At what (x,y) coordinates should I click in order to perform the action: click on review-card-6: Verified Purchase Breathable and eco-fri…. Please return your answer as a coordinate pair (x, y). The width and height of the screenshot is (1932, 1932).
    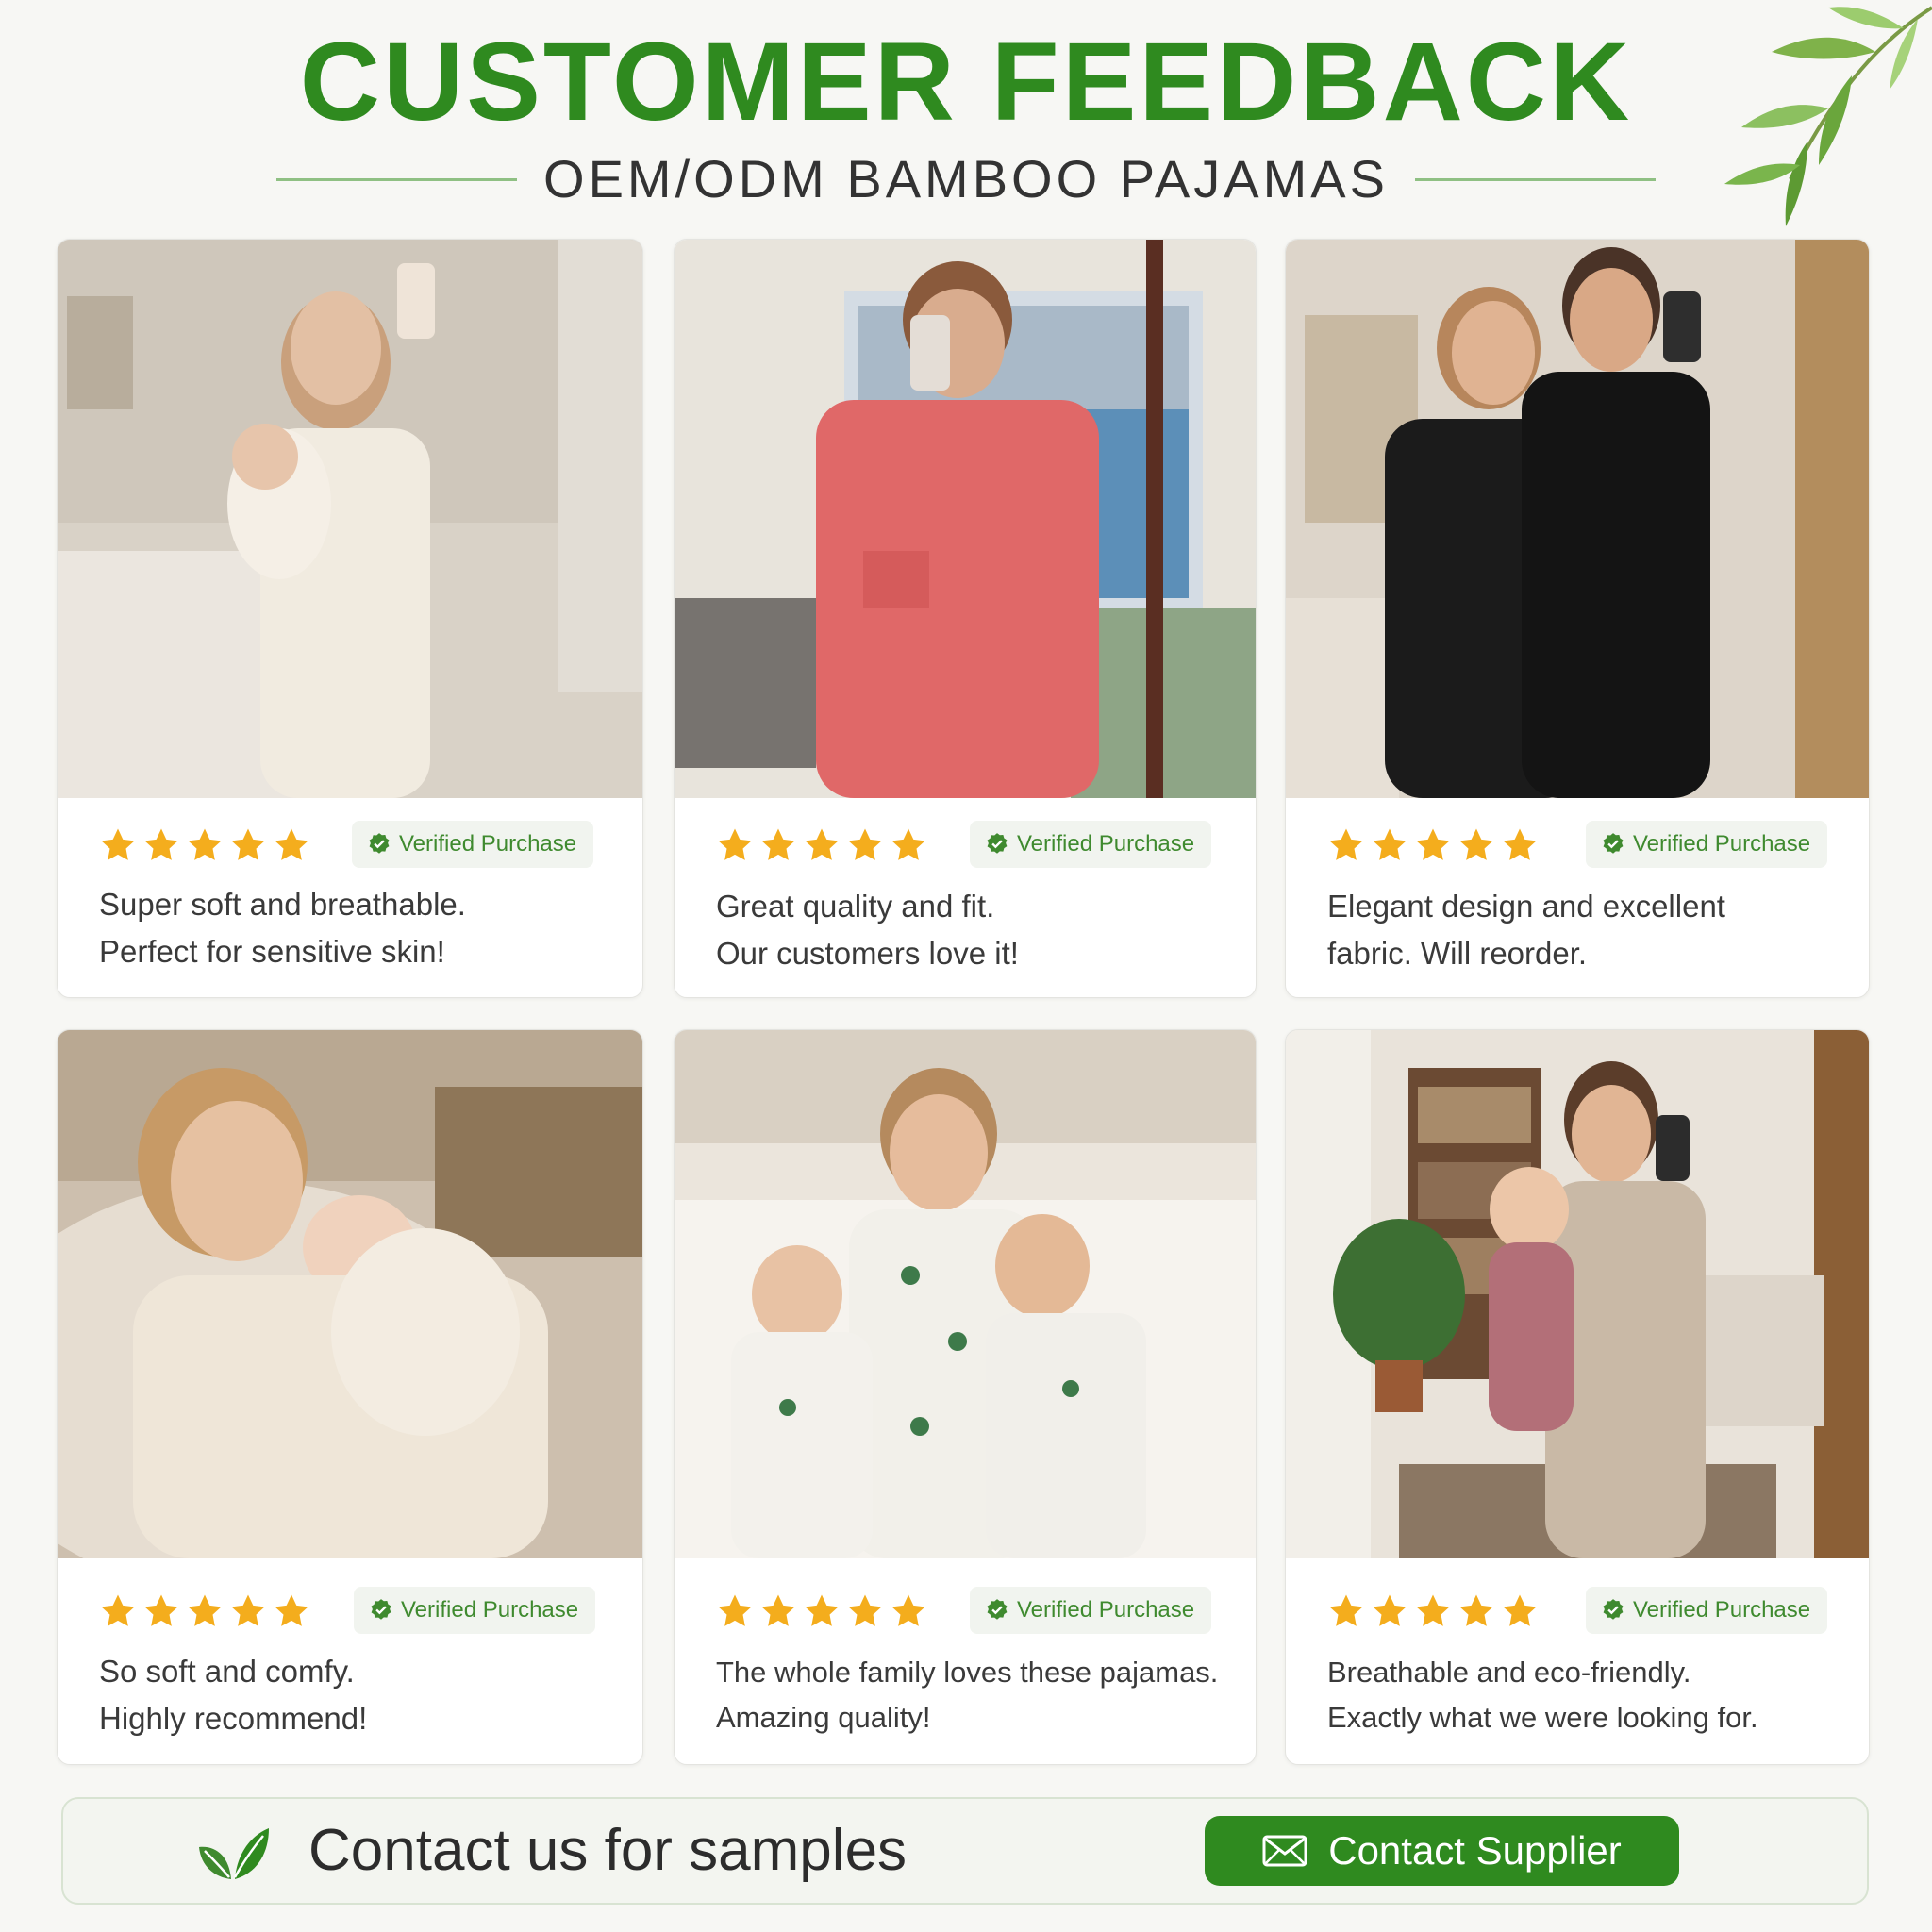
    Looking at the image, I should click on (1577, 1397).